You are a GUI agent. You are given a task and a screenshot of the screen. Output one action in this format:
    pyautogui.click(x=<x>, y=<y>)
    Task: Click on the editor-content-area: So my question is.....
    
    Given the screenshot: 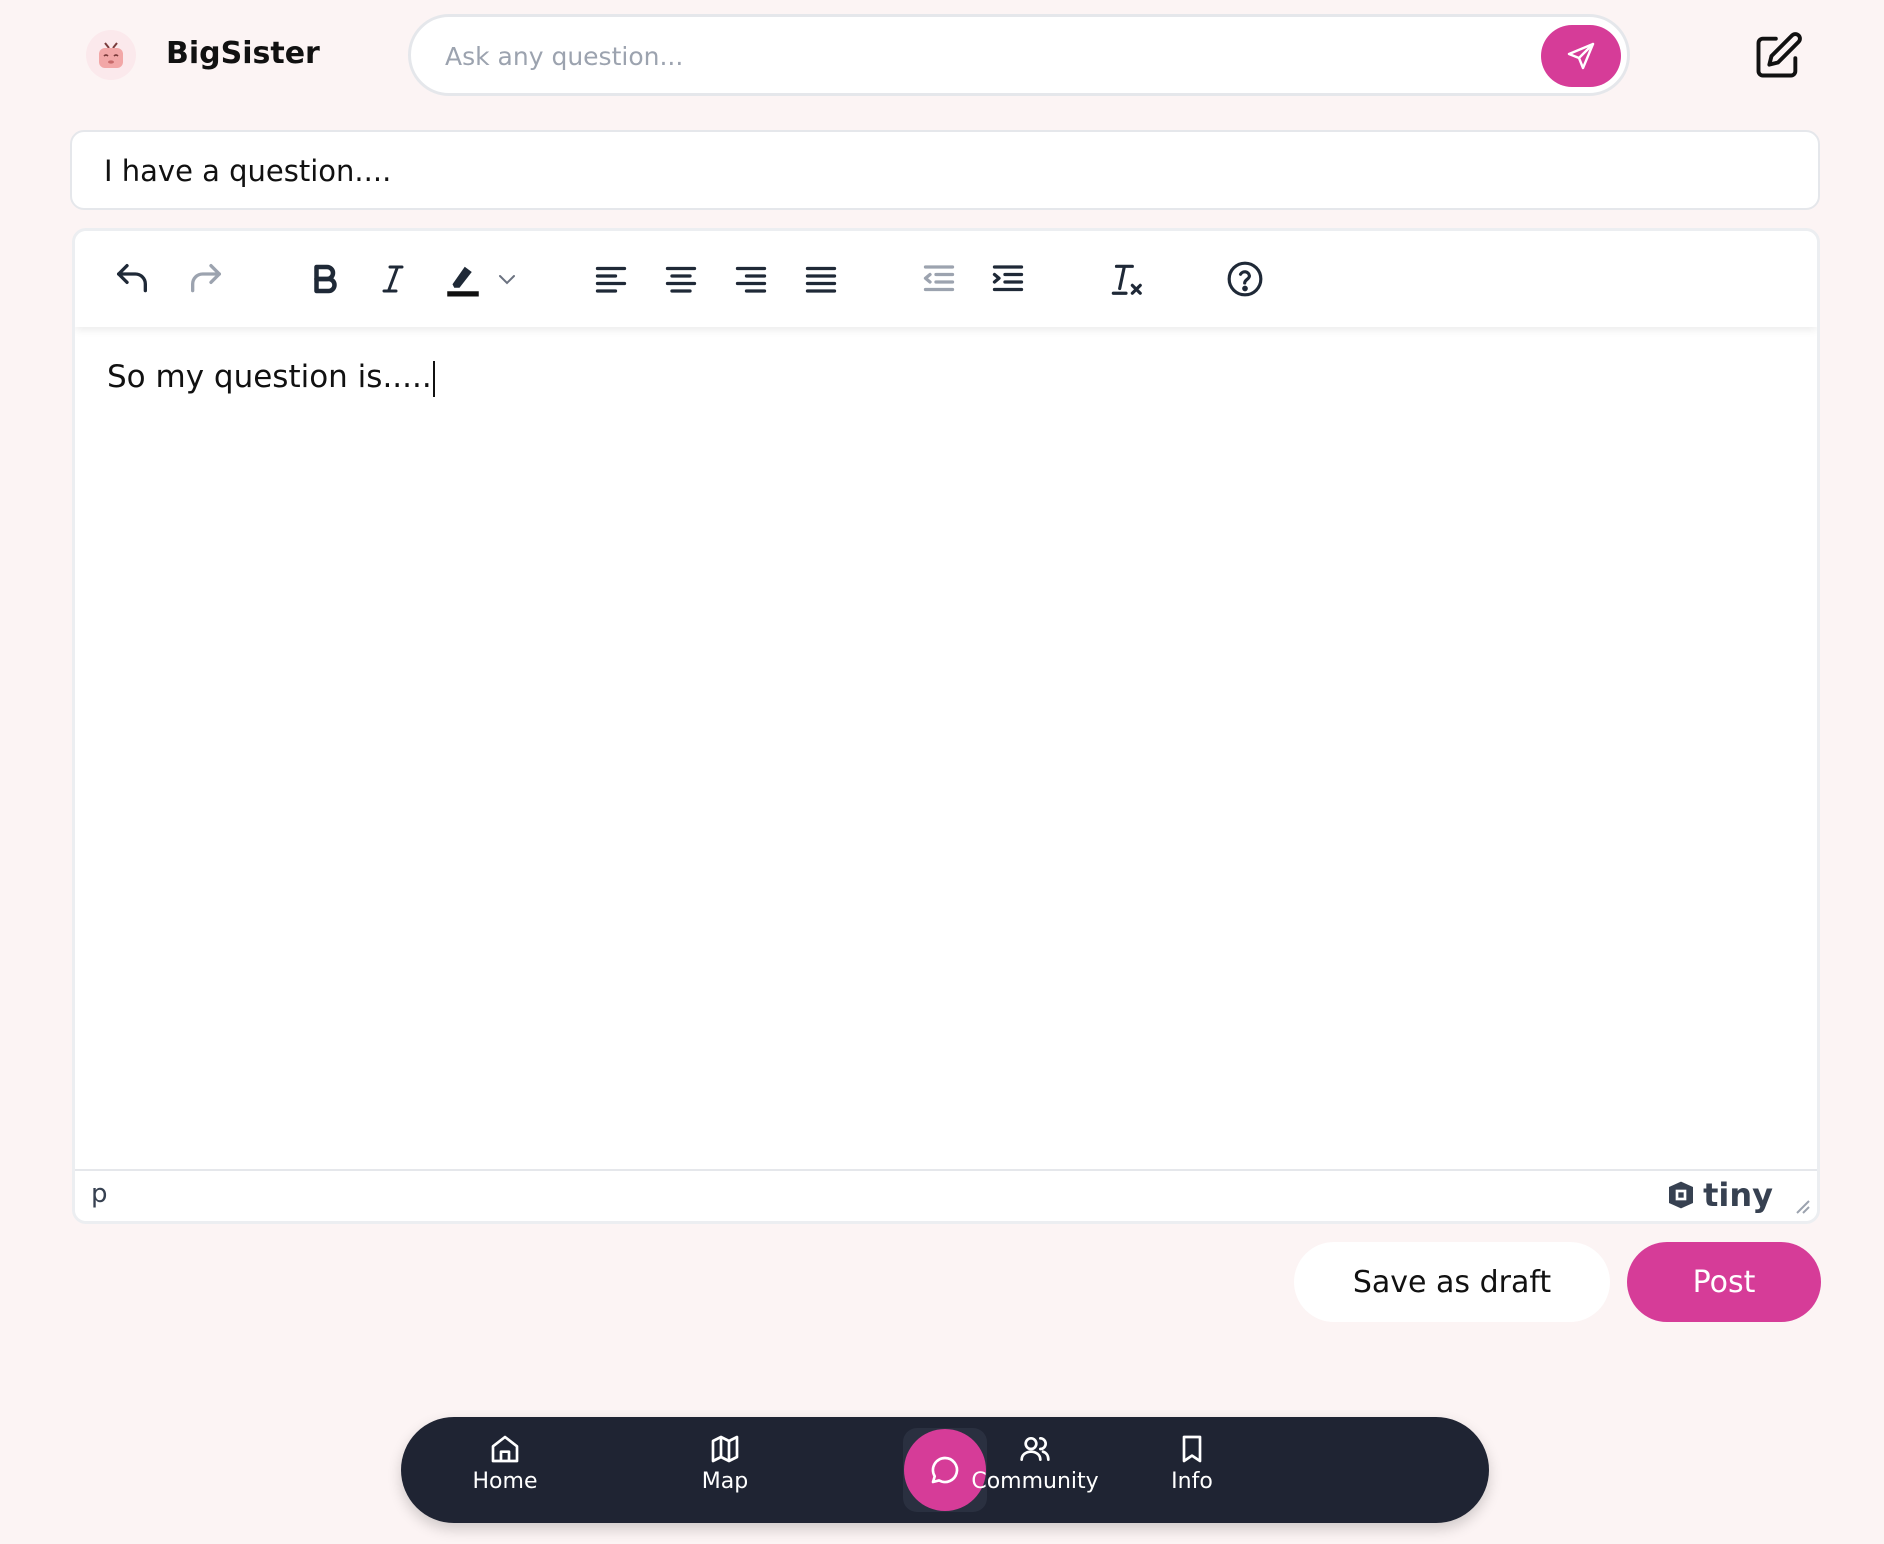 What is the action you would take?
    pyautogui.click(x=271, y=377)
    